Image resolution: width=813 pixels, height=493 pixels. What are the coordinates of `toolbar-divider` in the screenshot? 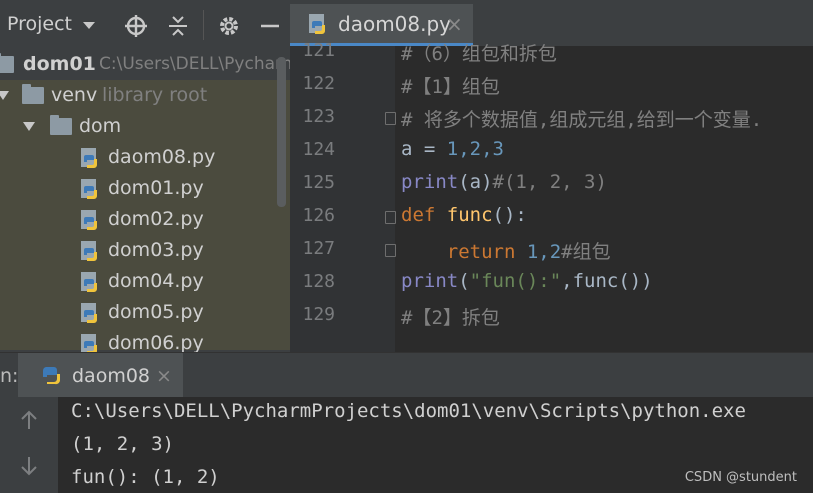 It's located at (203, 25).